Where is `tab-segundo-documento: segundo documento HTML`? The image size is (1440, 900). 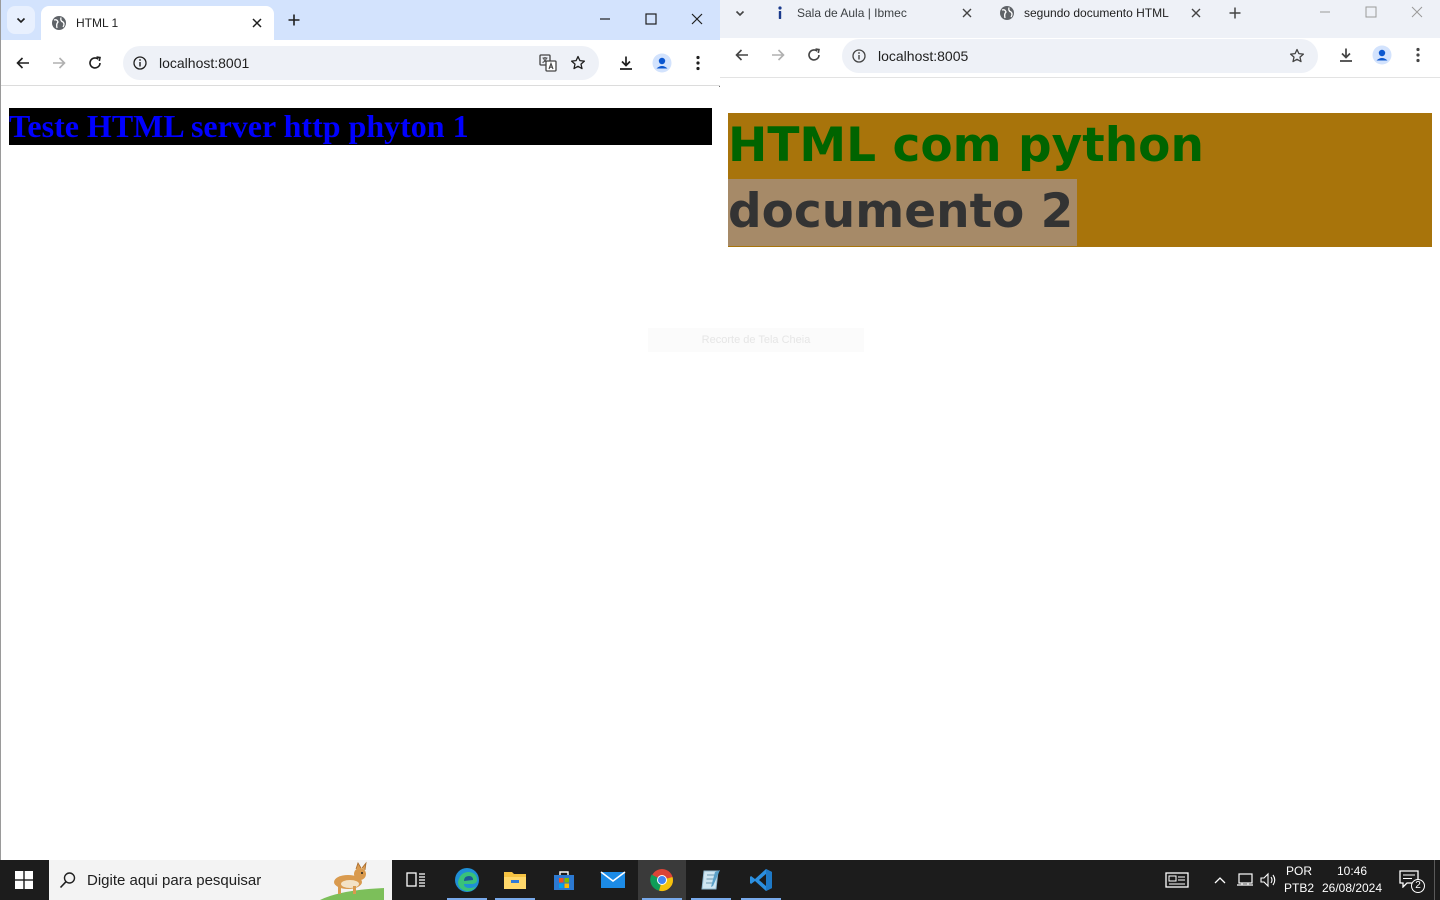 tab-segundo-documento: segundo documento HTML is located at coordinates (1103, 13).